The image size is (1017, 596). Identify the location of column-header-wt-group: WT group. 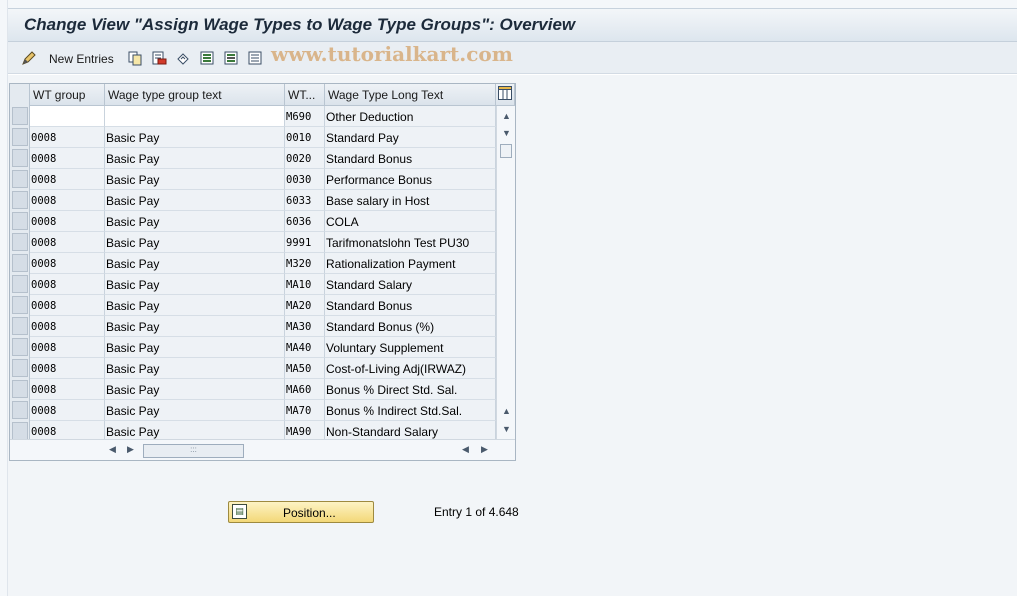
(67, 95).